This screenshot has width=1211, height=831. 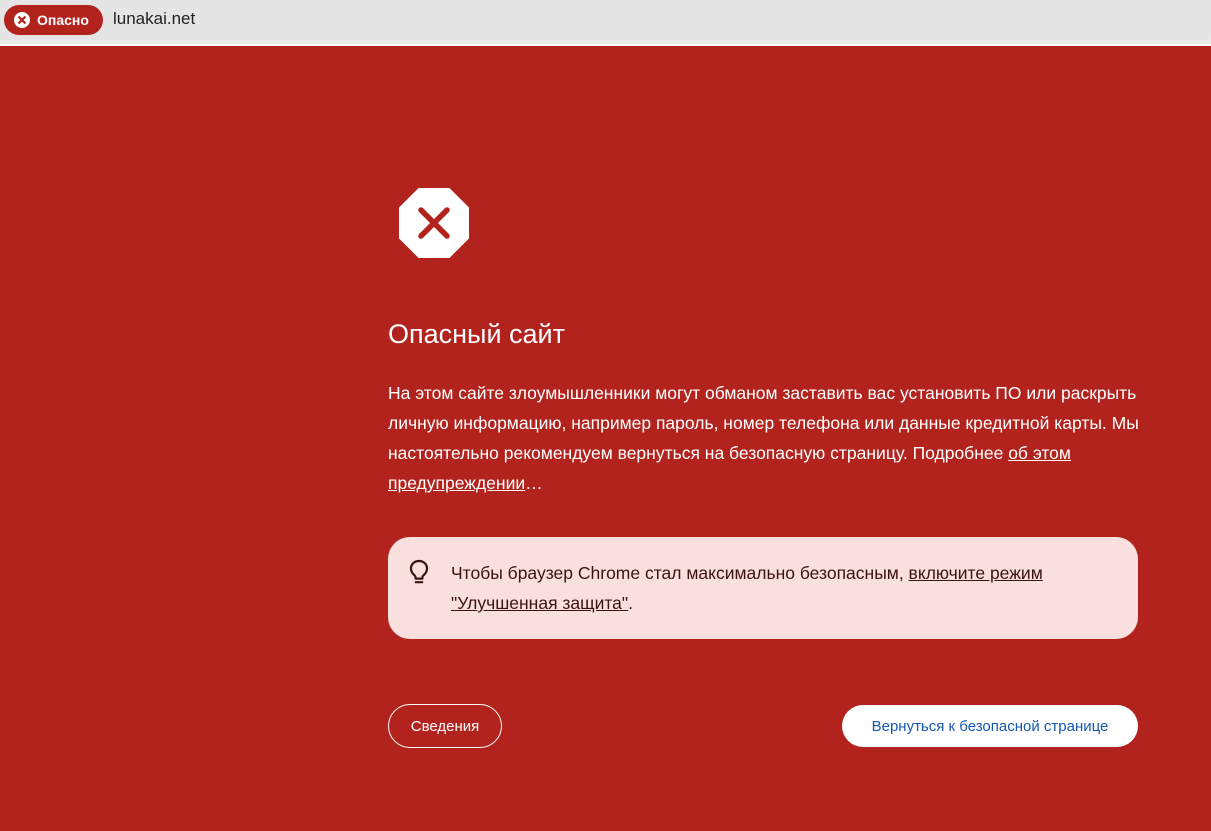 What do you see at coordinates (63, 20) in the screenshot?
I see `security-chip-label: Опасно` at bounding box center [63, 20].